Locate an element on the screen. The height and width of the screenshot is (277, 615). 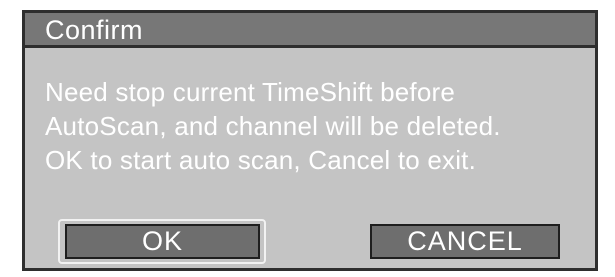
cancel-button: CANCEL is located at coordinates (465, 241).